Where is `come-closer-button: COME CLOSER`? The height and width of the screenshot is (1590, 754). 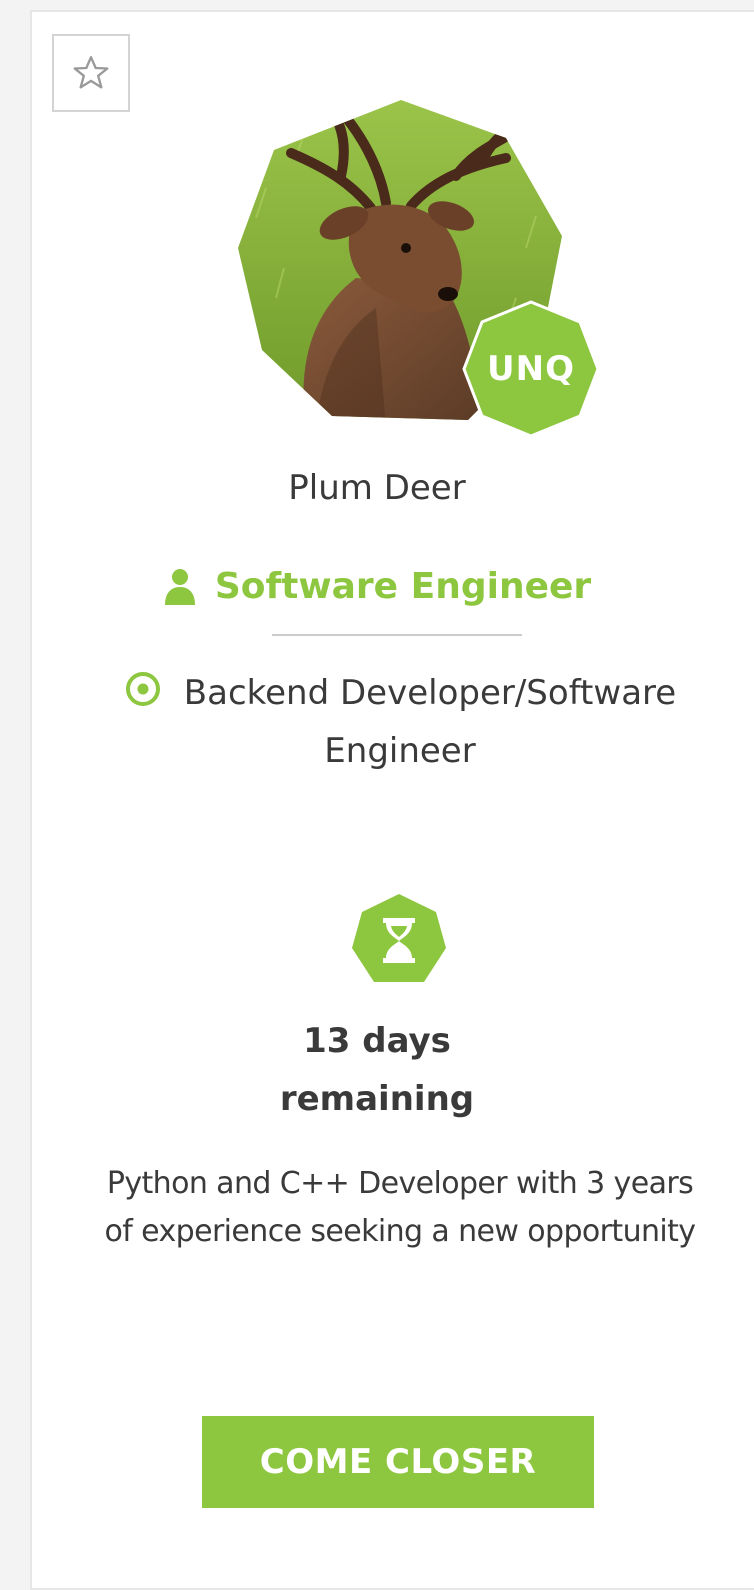
come-closer-button: COME CLOSER is located at coordinates (398, 1462).